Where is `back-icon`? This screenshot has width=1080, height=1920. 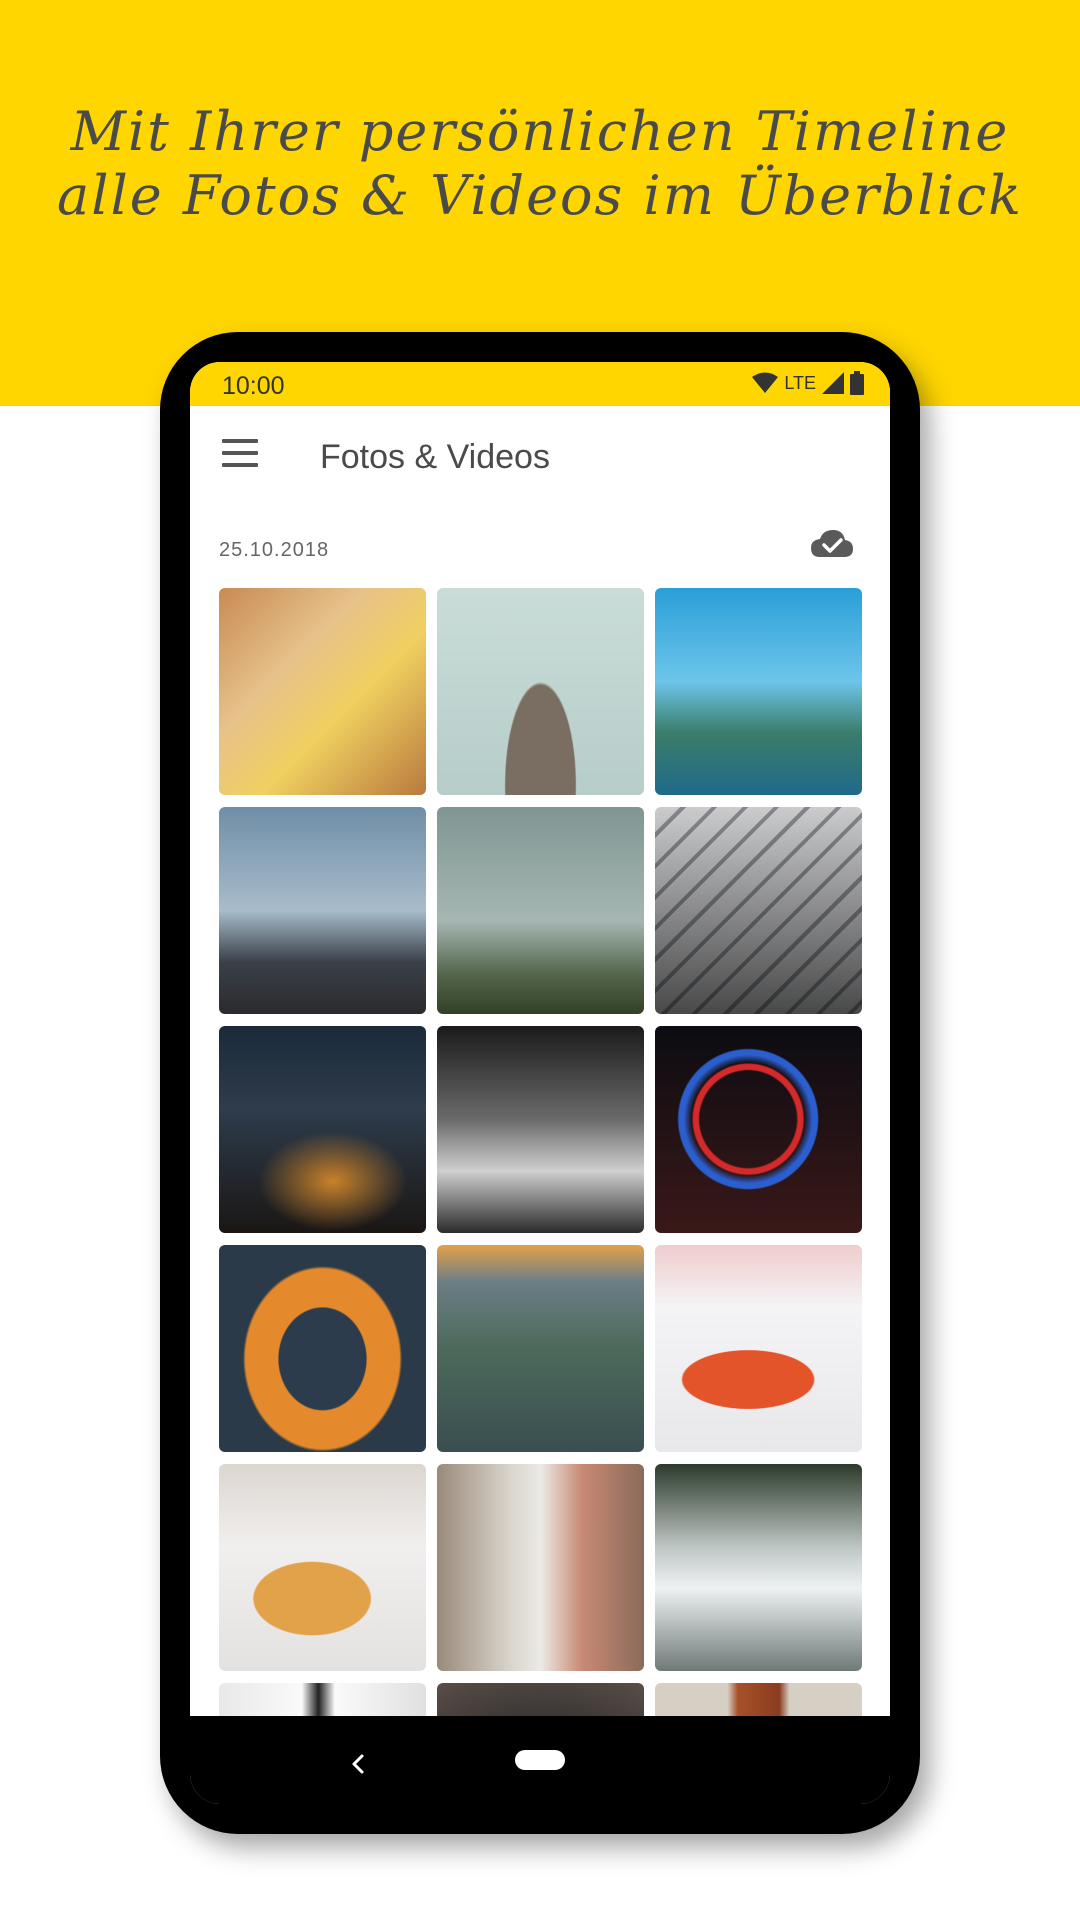 back-icon is located at coordinates (358, 1764).